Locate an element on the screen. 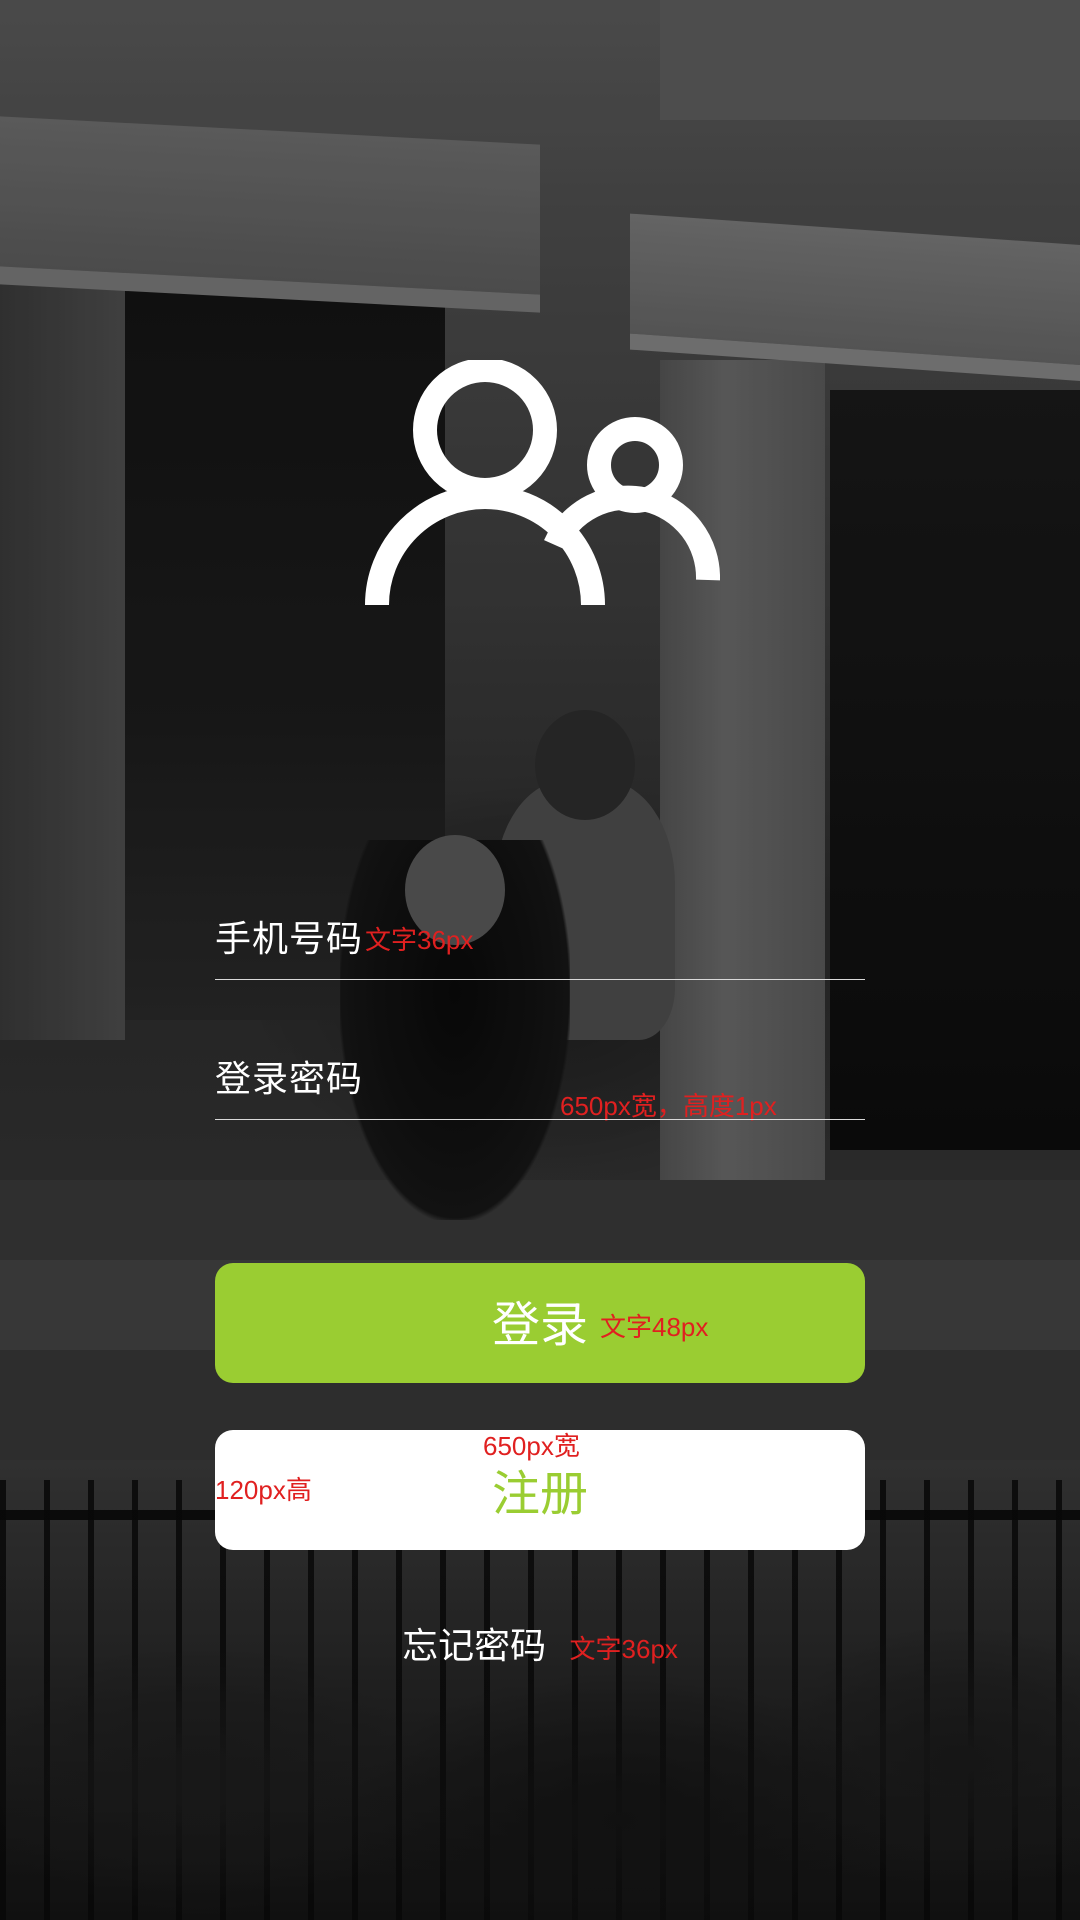 This screenshot has height=1920, width=1080. annotation-text-size: 文字36px is located at coordinates (419, 940).